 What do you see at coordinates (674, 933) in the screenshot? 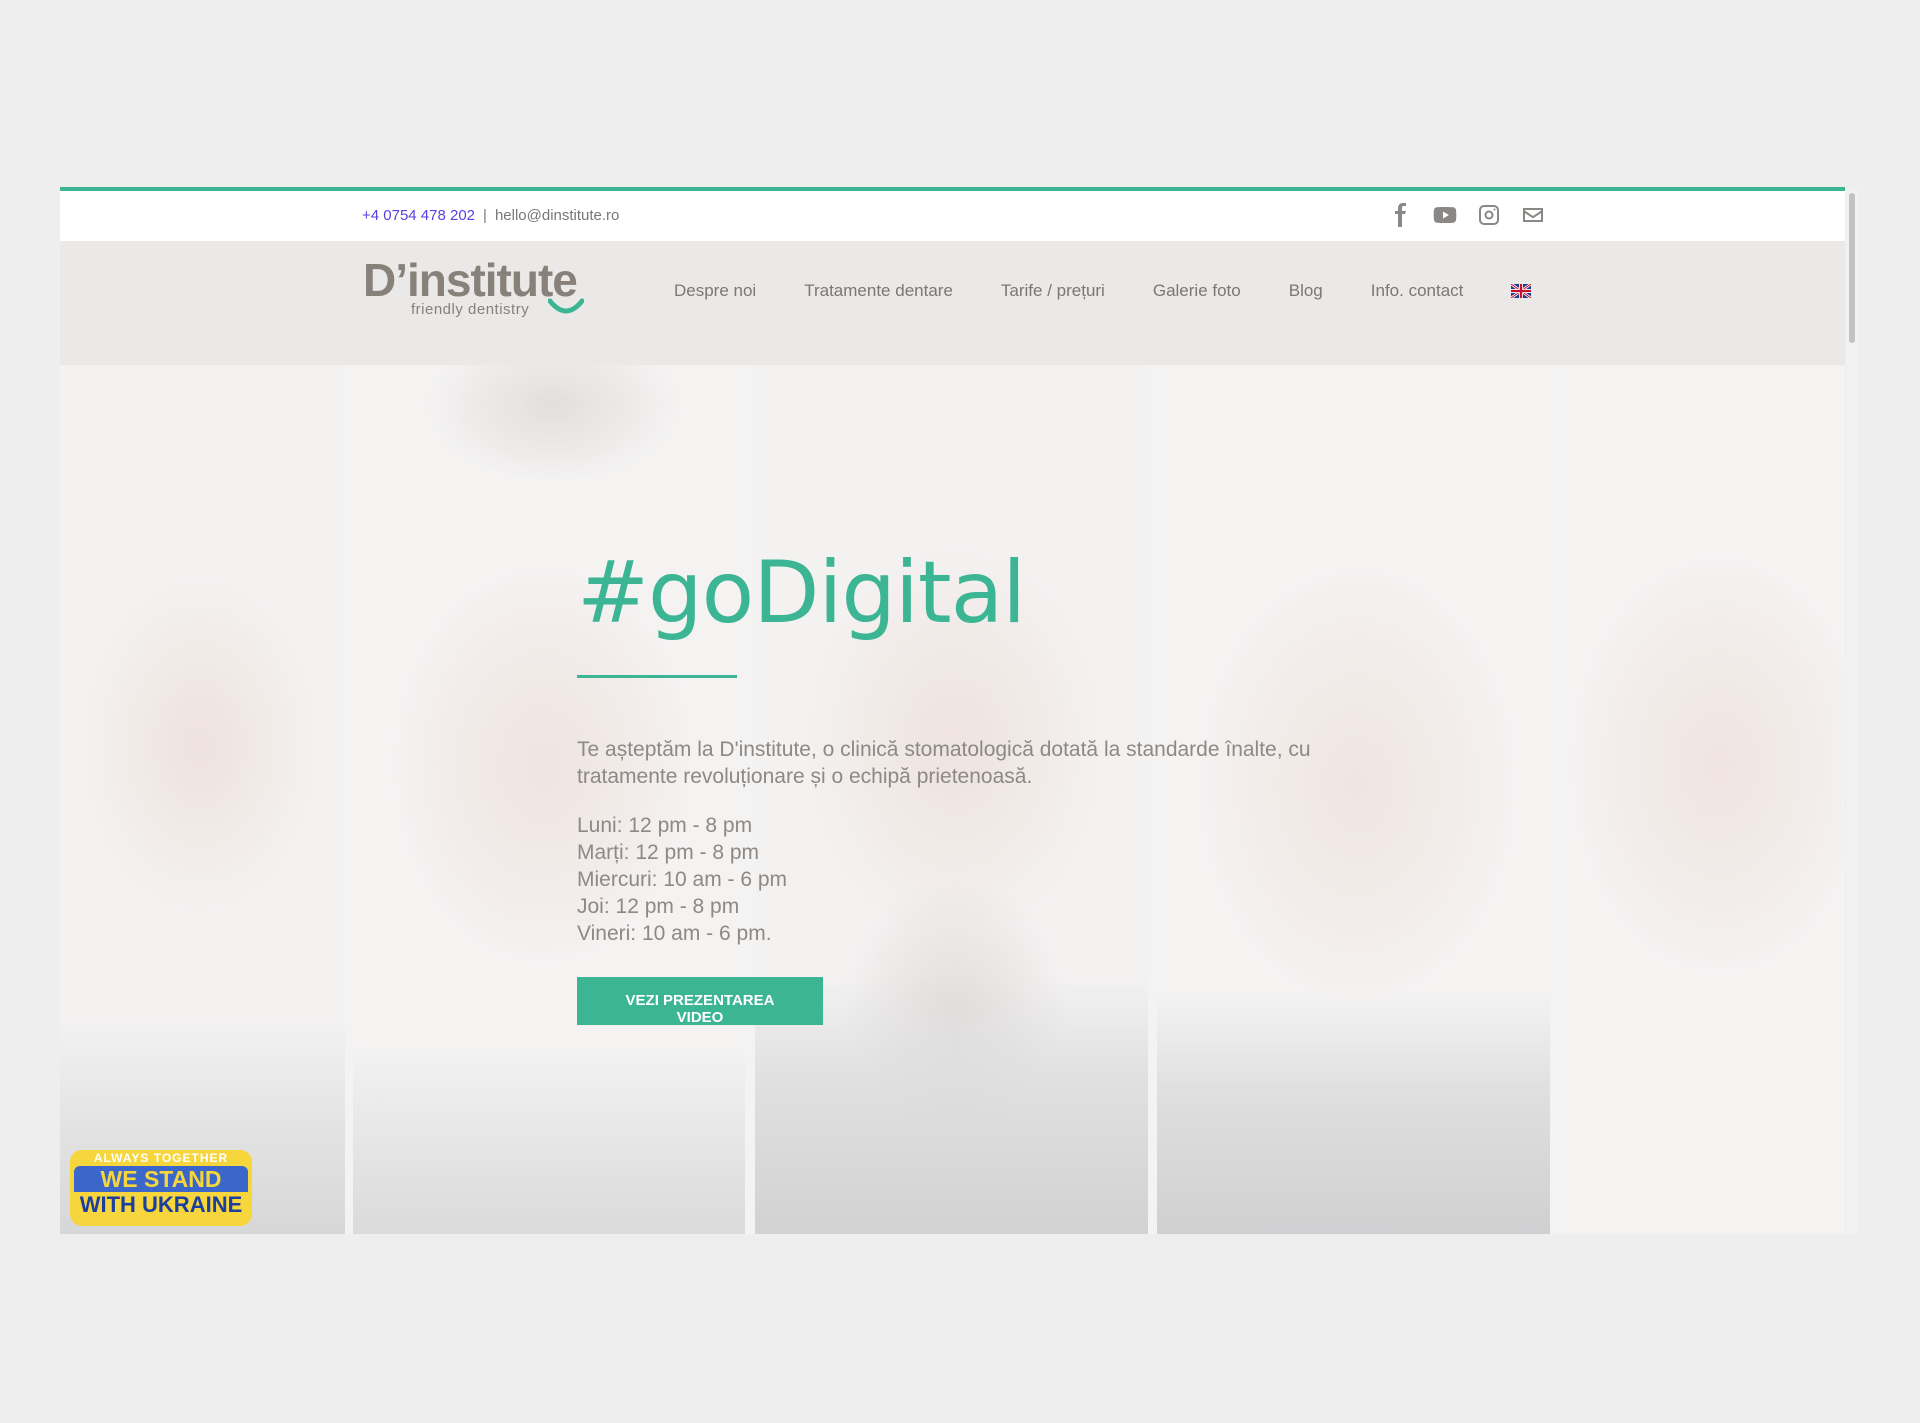
I see `hours-friday: Vineri: 10 am - 6 pm.` at bounding box center [674, 933].